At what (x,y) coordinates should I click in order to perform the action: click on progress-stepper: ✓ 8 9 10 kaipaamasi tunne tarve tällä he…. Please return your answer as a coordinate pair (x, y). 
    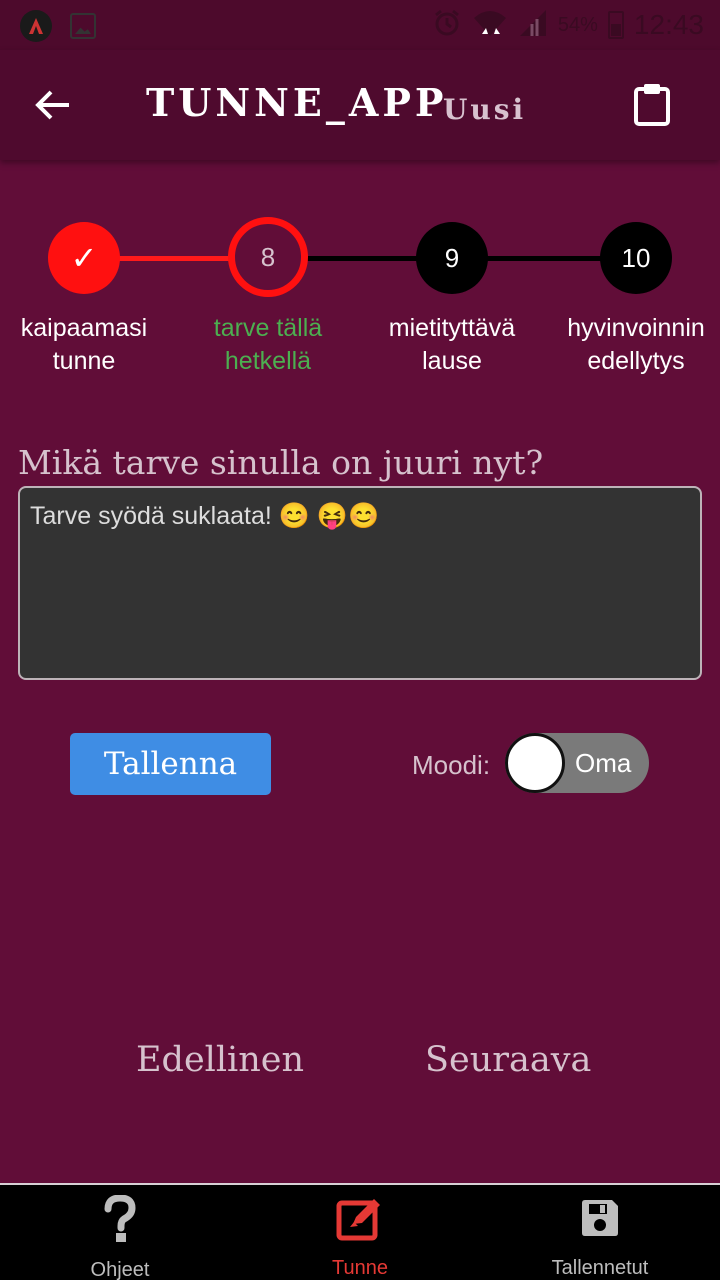
    Looking at the image, I should click on (360, 295).